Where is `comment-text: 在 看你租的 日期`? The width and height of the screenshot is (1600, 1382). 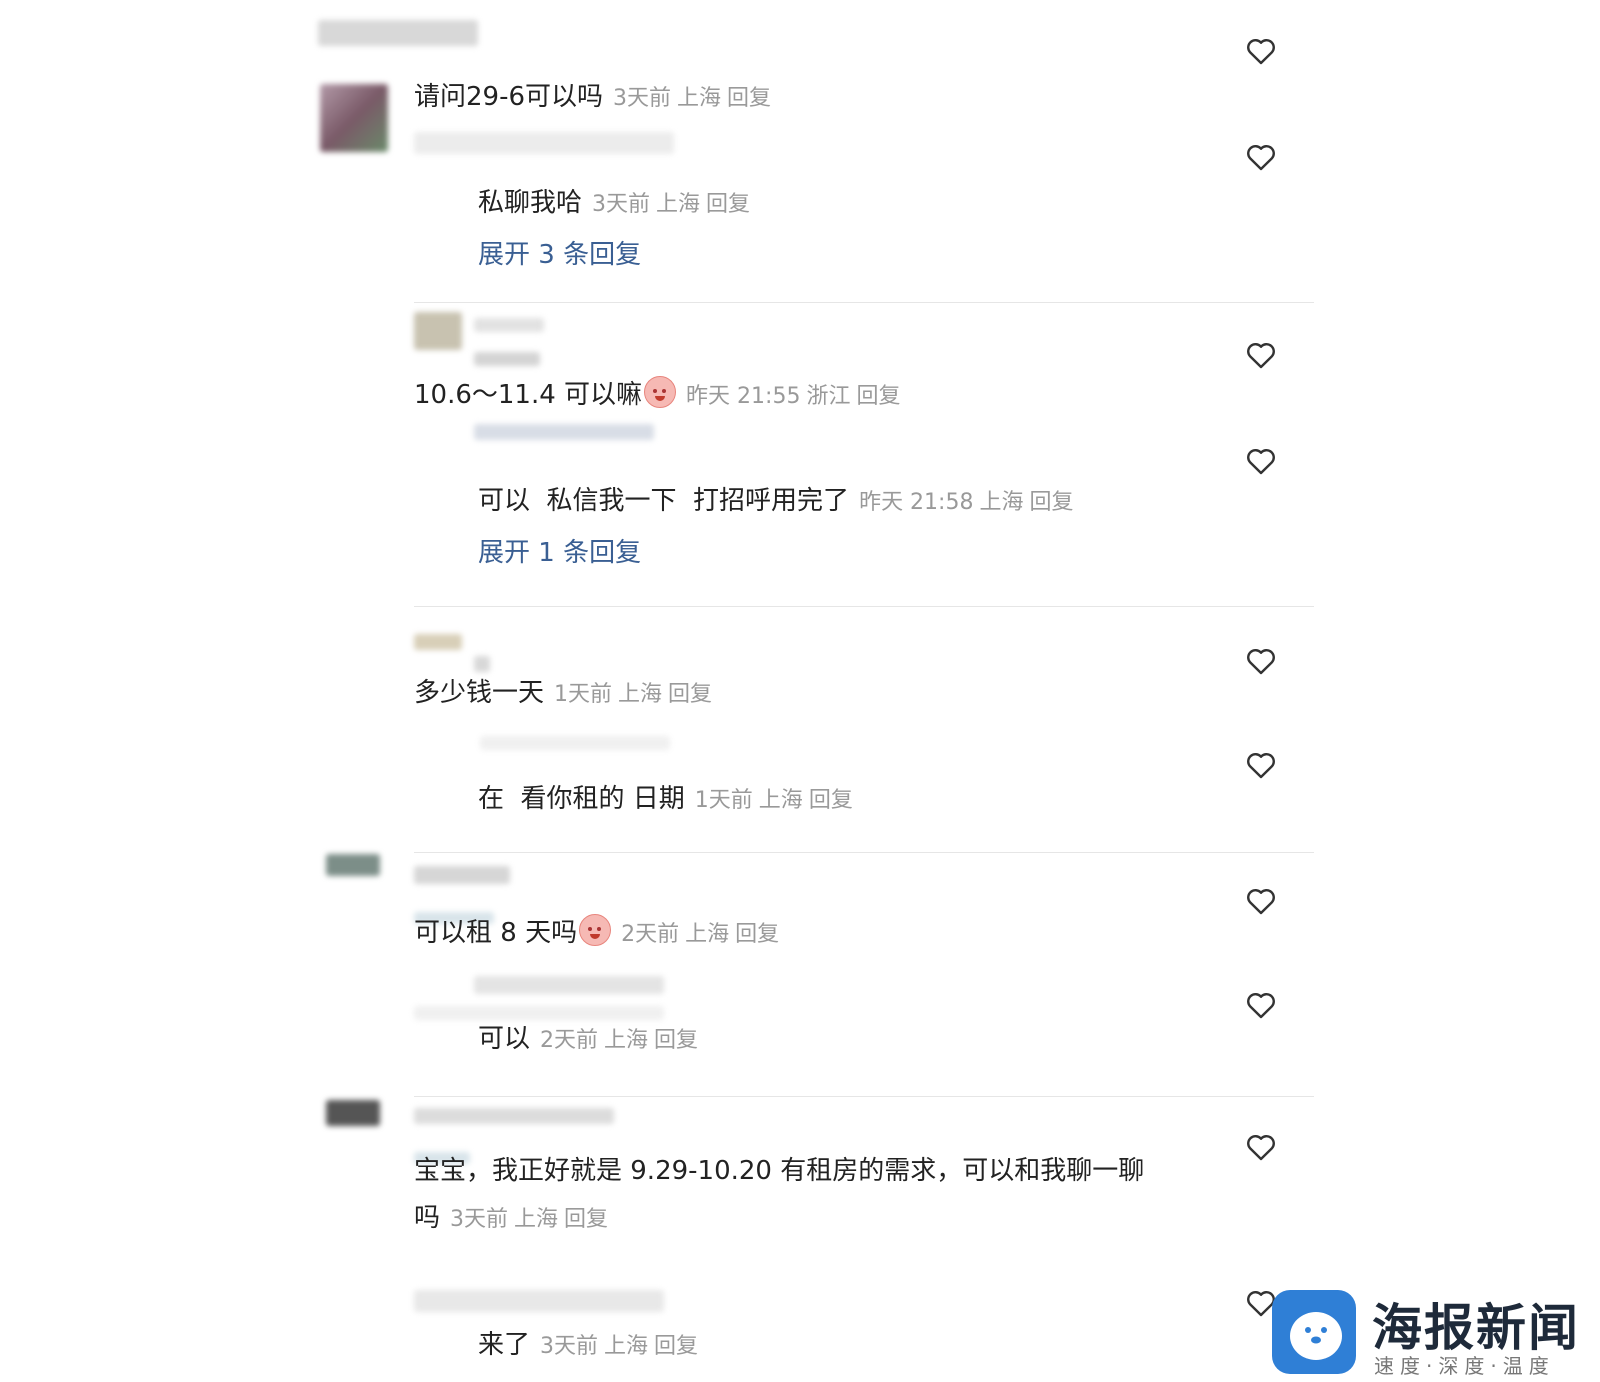 comment-text: 在 看你租的 日期 is located at coordinates (581, 799).